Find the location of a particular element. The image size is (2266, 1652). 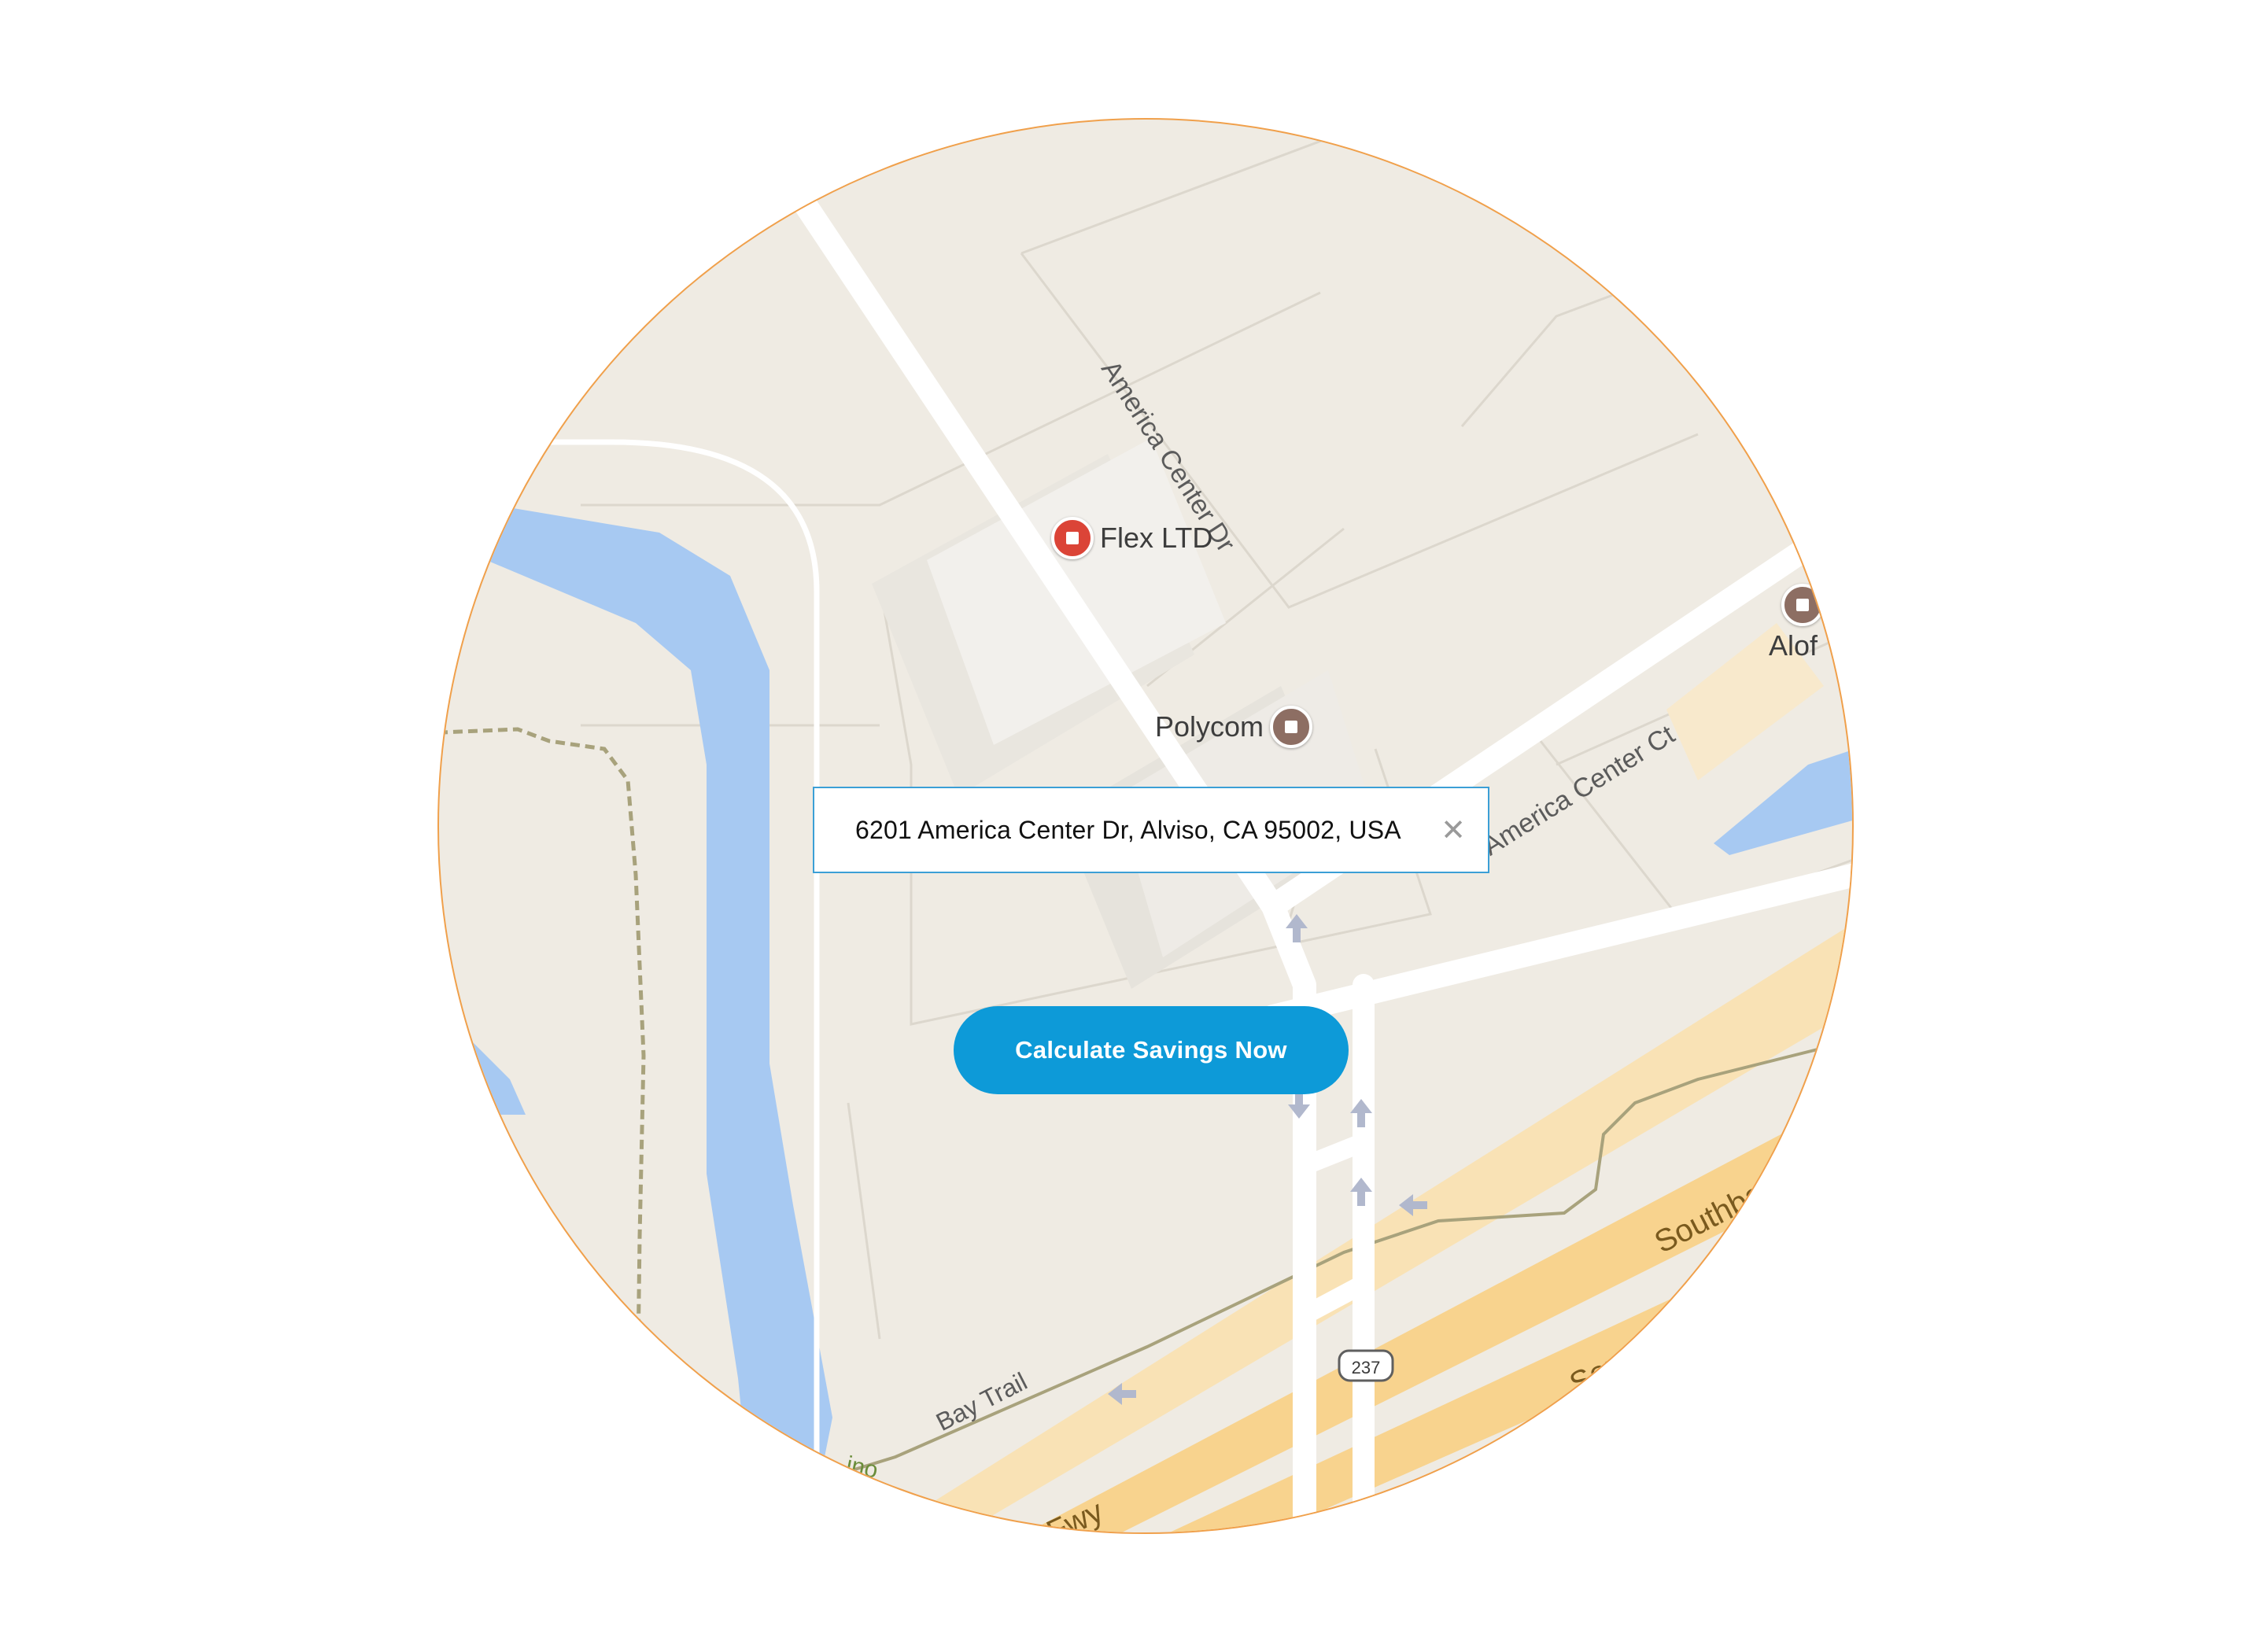

street-label-trail-fragment: ino is located at coordinates (861, 1467).